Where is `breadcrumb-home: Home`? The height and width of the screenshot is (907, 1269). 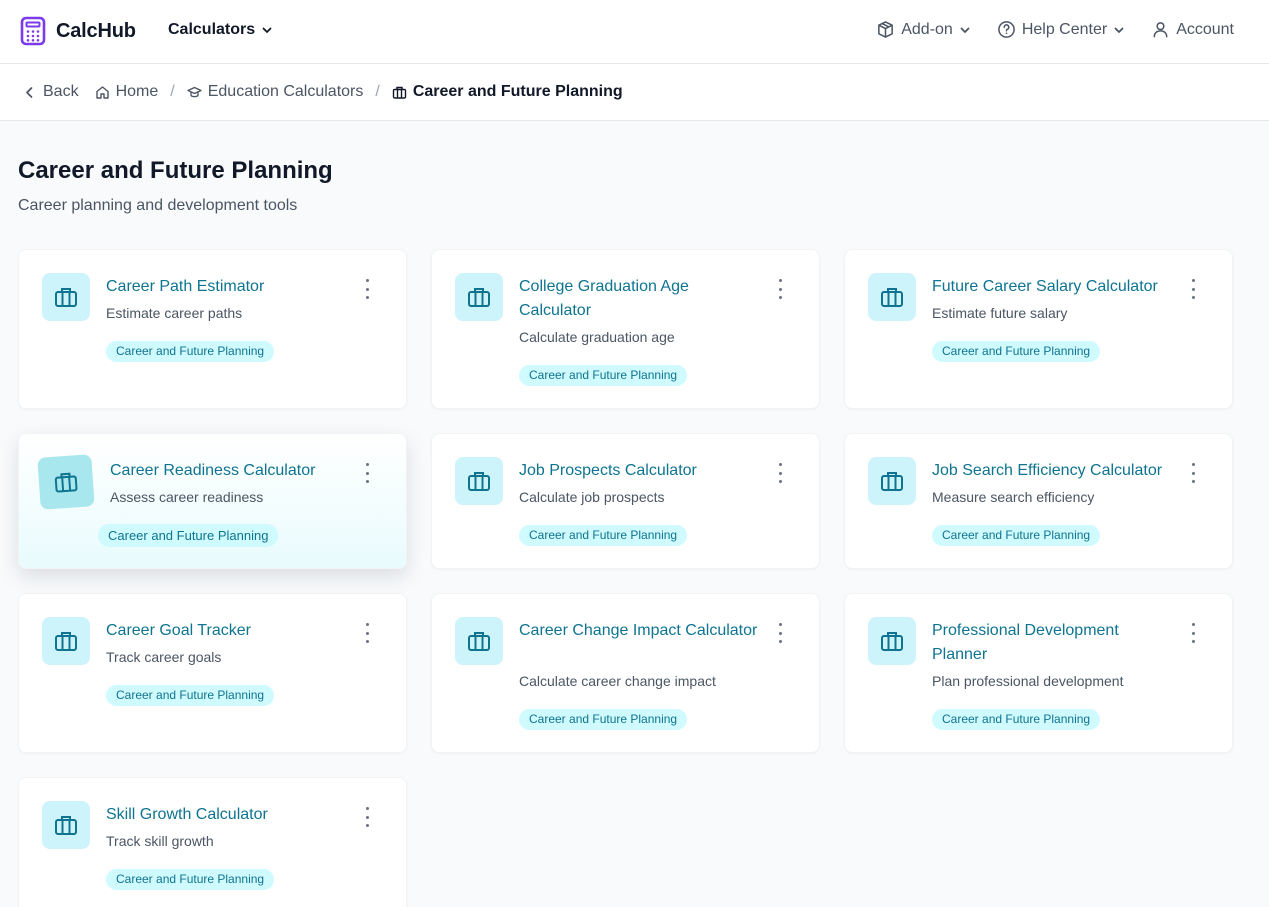 breadcrumb-home: Home is located at coordinates (127, 92).